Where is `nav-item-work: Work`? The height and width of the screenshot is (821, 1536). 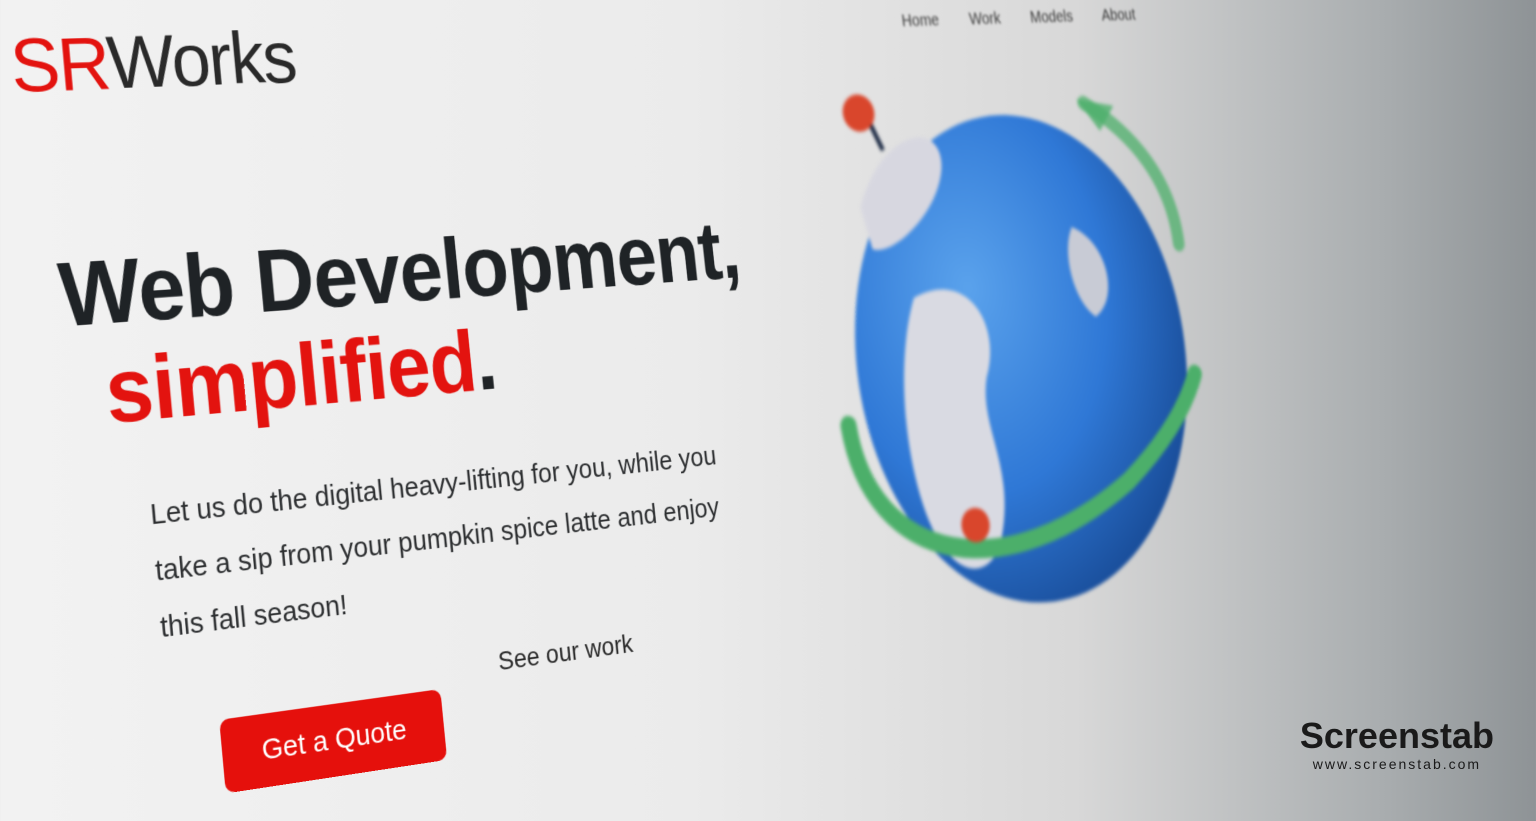
nav-item-work: Work is located at coordinates (985, 20).